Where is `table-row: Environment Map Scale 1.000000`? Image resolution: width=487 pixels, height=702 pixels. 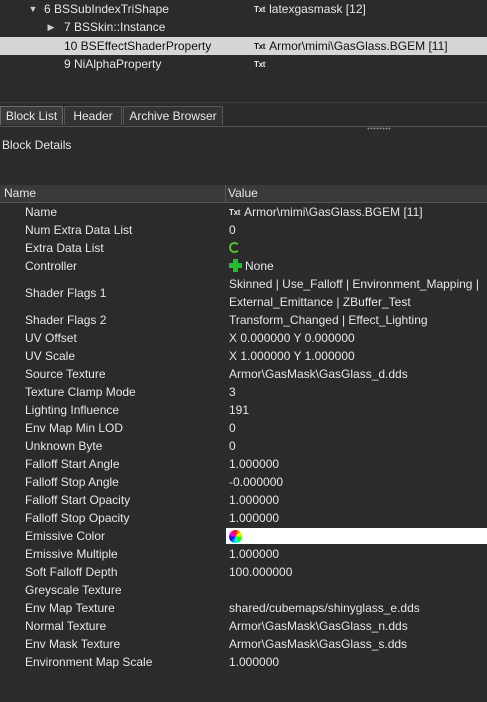
table-row: Environment Map Scale 1.000000 is located at coordinates (243, 662).